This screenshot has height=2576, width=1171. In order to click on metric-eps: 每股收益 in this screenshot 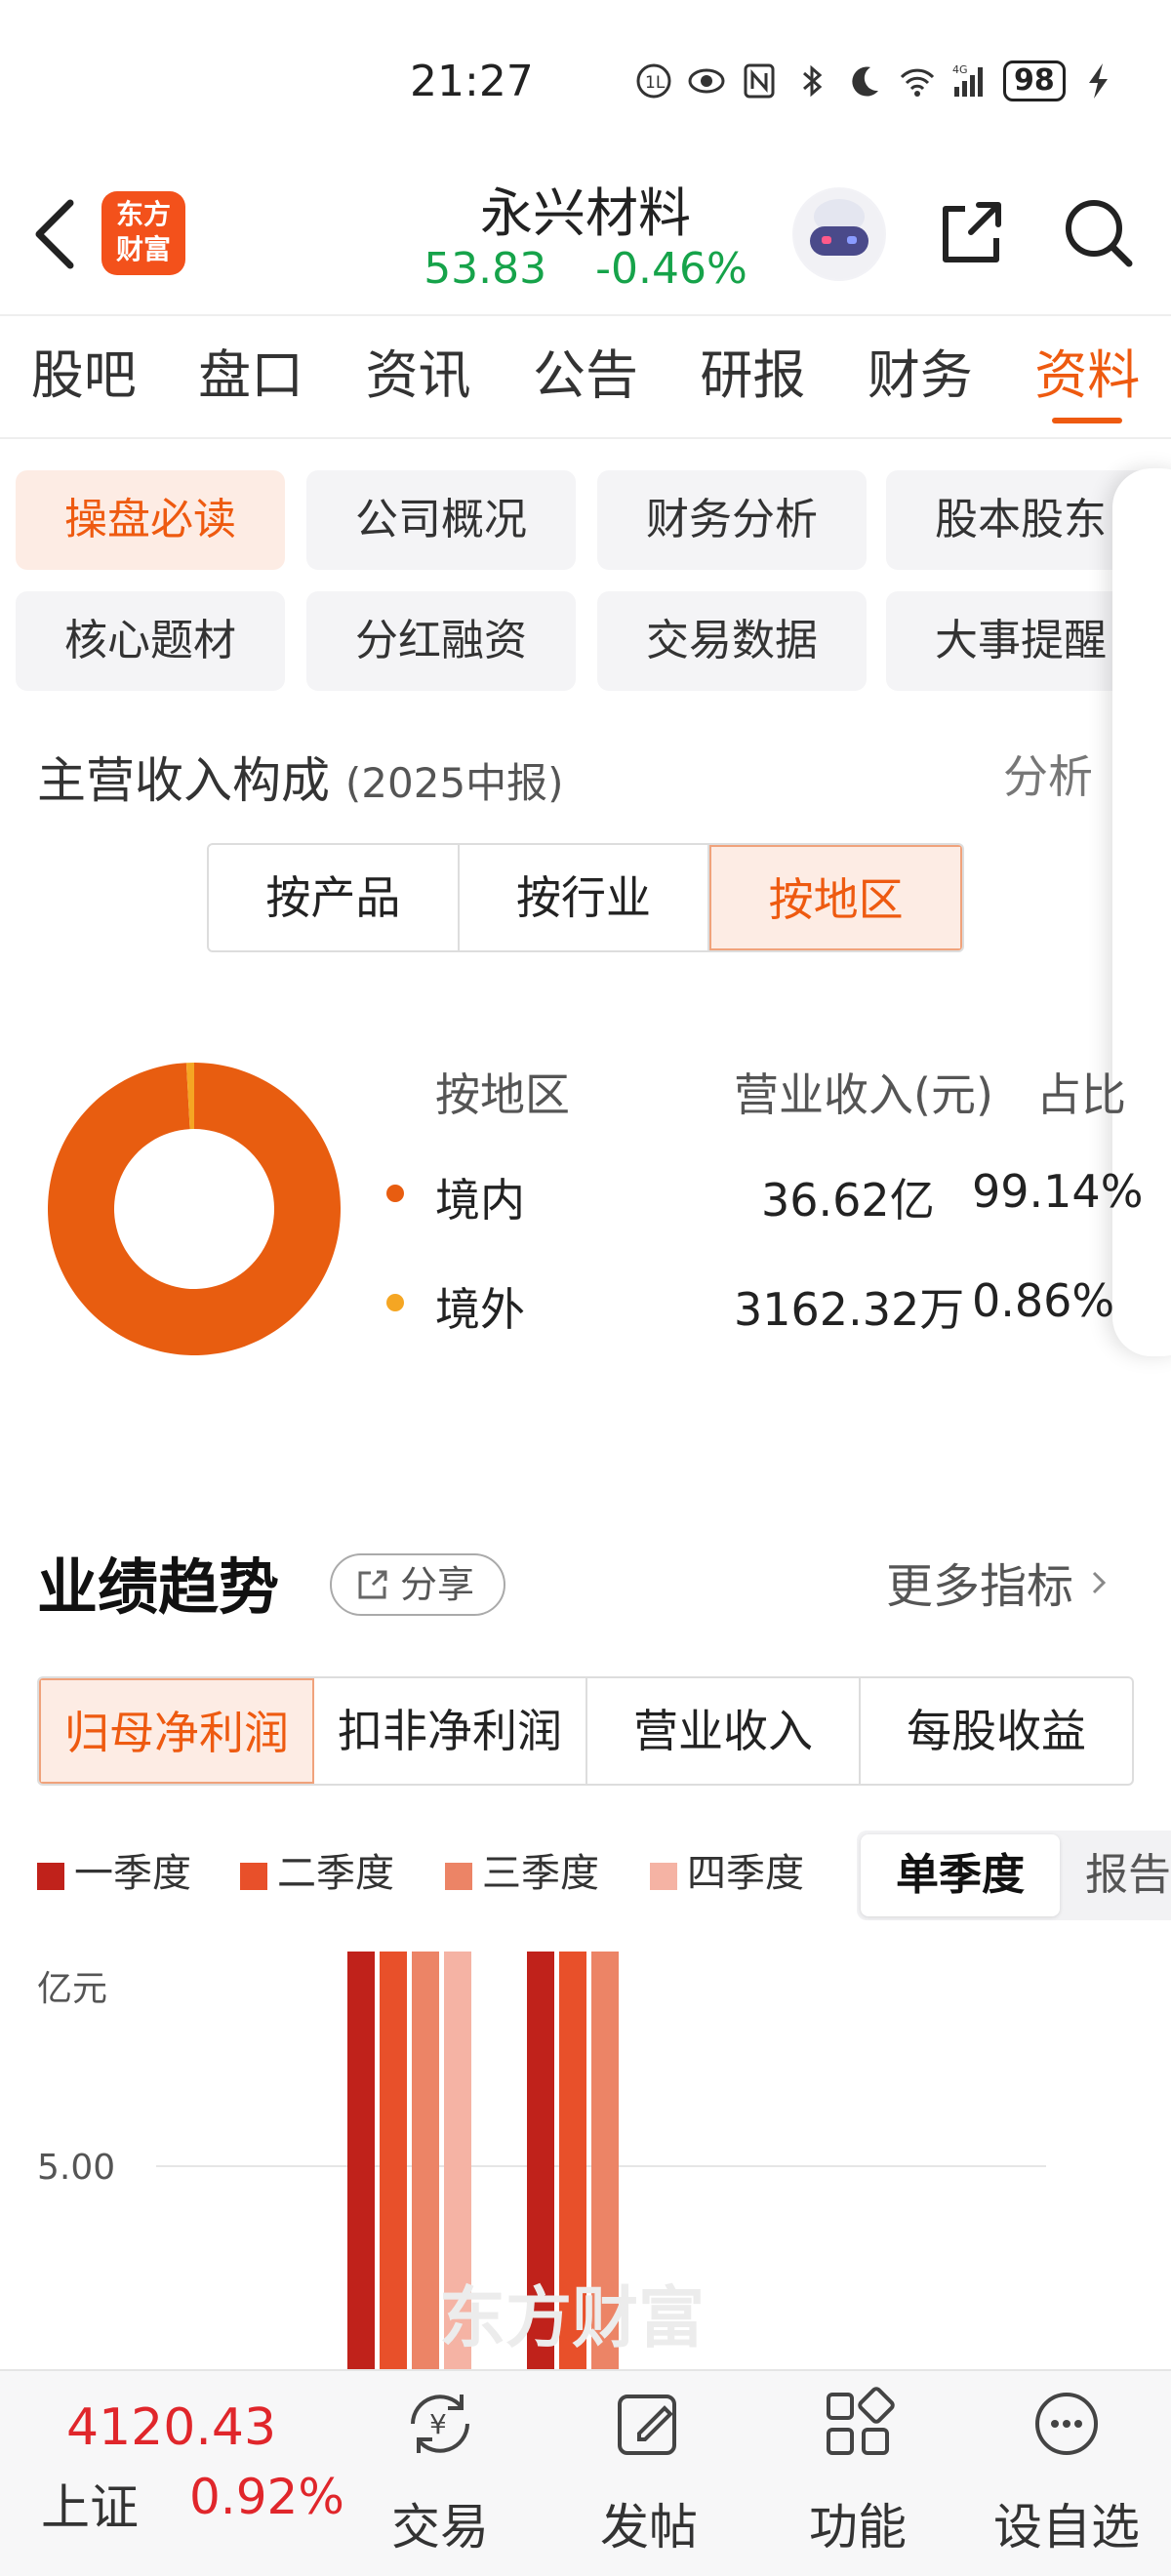, I will do `click(996, 1731)`.